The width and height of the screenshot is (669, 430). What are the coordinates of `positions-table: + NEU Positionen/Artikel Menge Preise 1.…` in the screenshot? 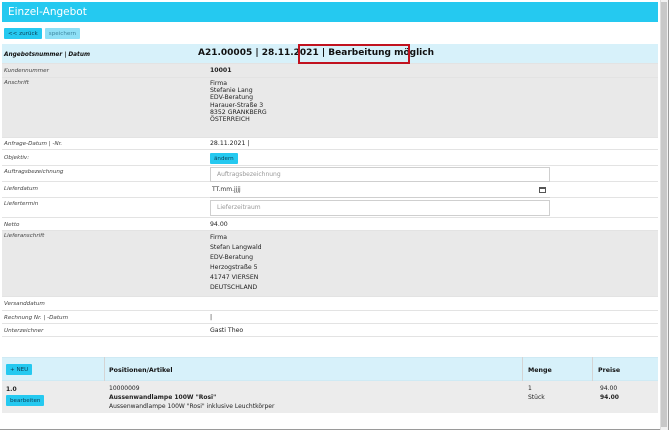 It's located at (330, 385).